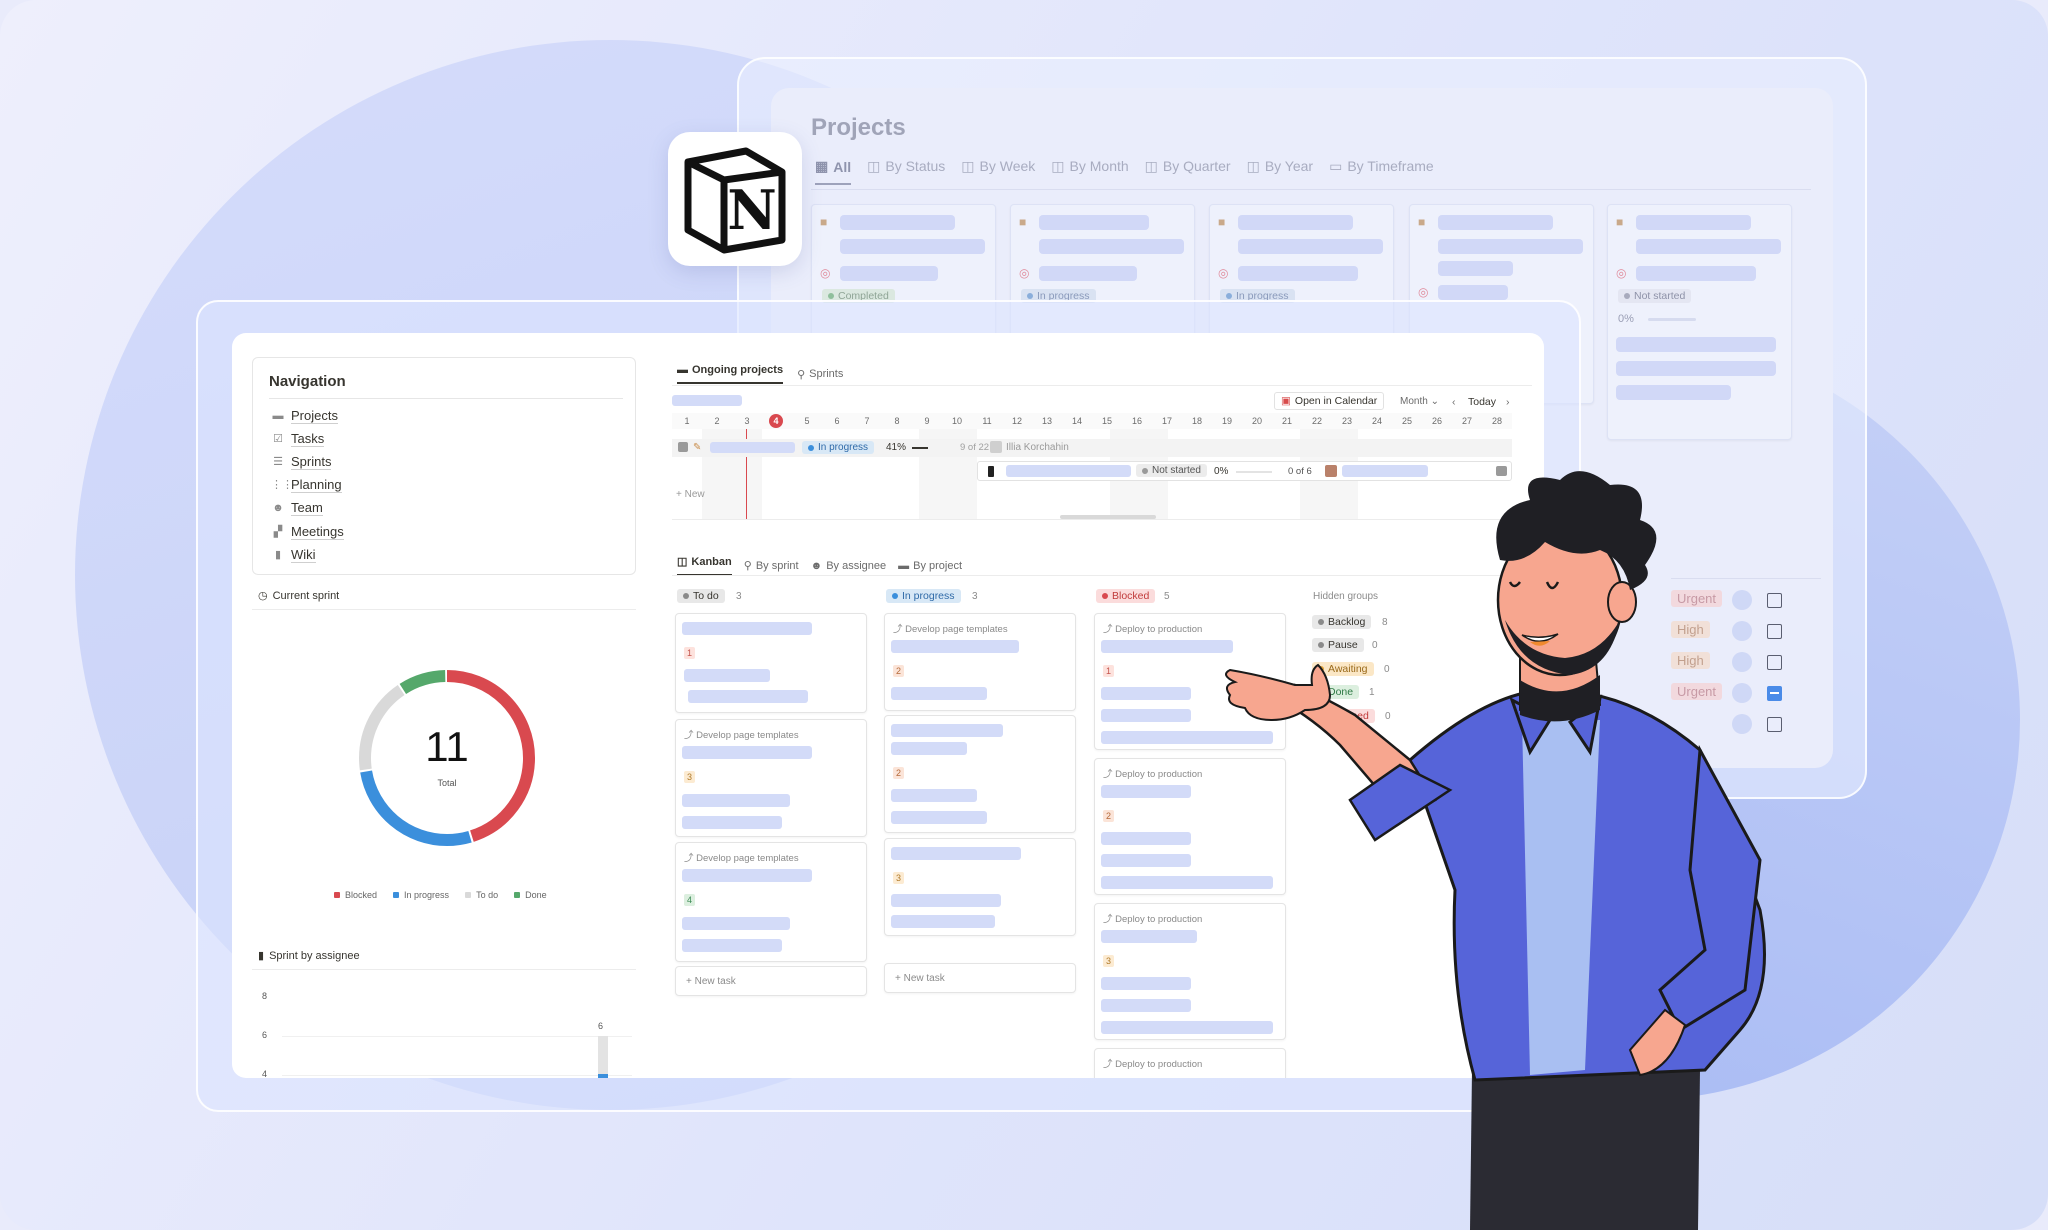 The height and width of the screenshot is (1230, 2048). What do you see at coordinates (690, 494) in the screenshot?
I see `new-row-button: + New` at bounding box center [690, 494].